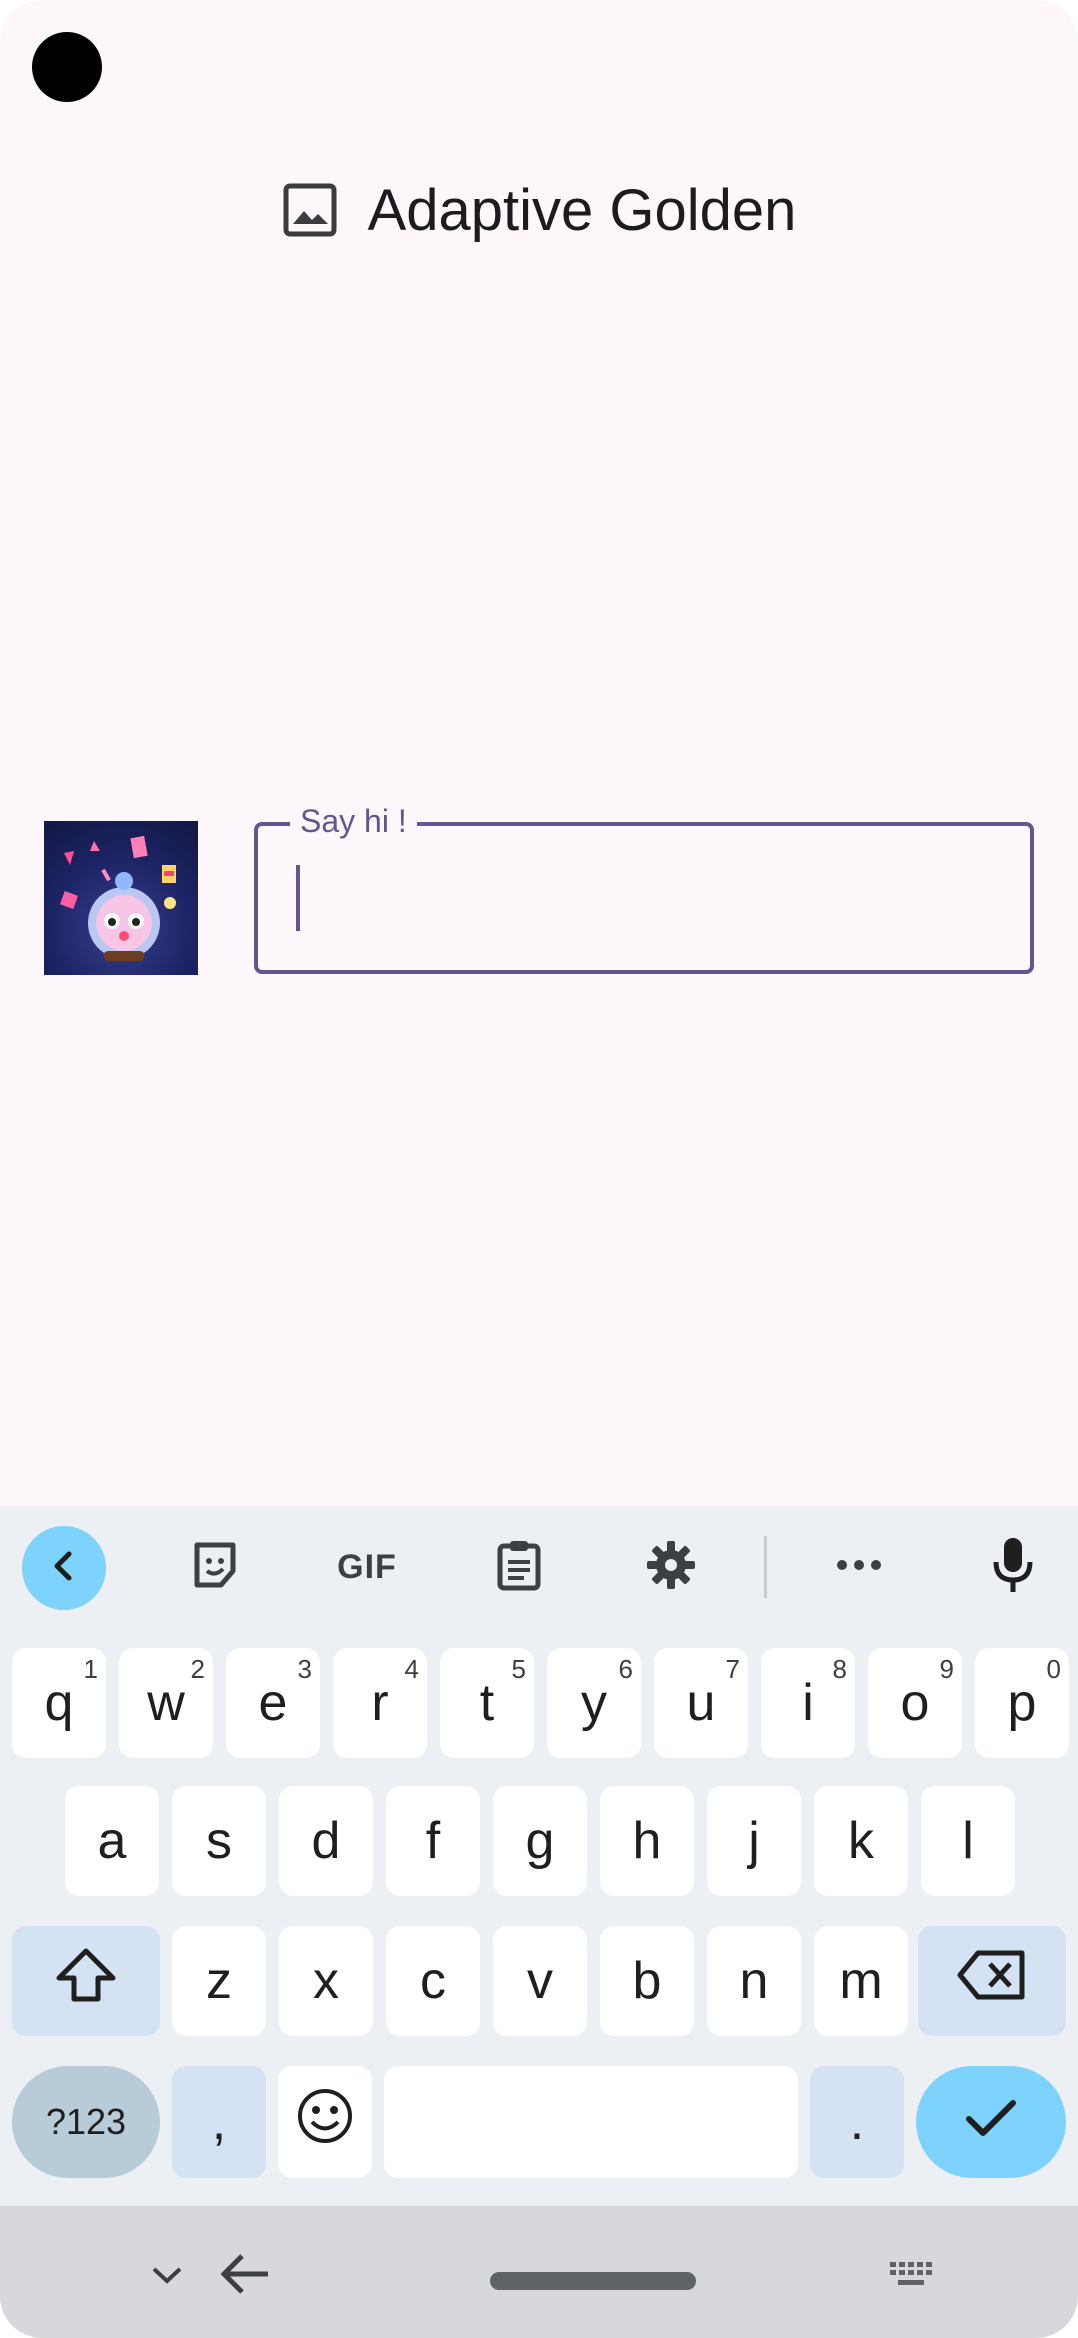 The image size is (1078, 2338). I want to click on symbols-key: ?123, so click(86, 2122).